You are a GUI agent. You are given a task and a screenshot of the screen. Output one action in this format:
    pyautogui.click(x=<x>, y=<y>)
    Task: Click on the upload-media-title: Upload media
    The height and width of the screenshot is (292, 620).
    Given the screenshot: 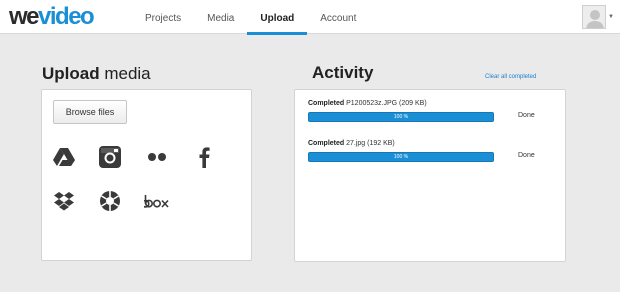 What is the action you would take?
    pyautogui.click(x=96, y=74)
    